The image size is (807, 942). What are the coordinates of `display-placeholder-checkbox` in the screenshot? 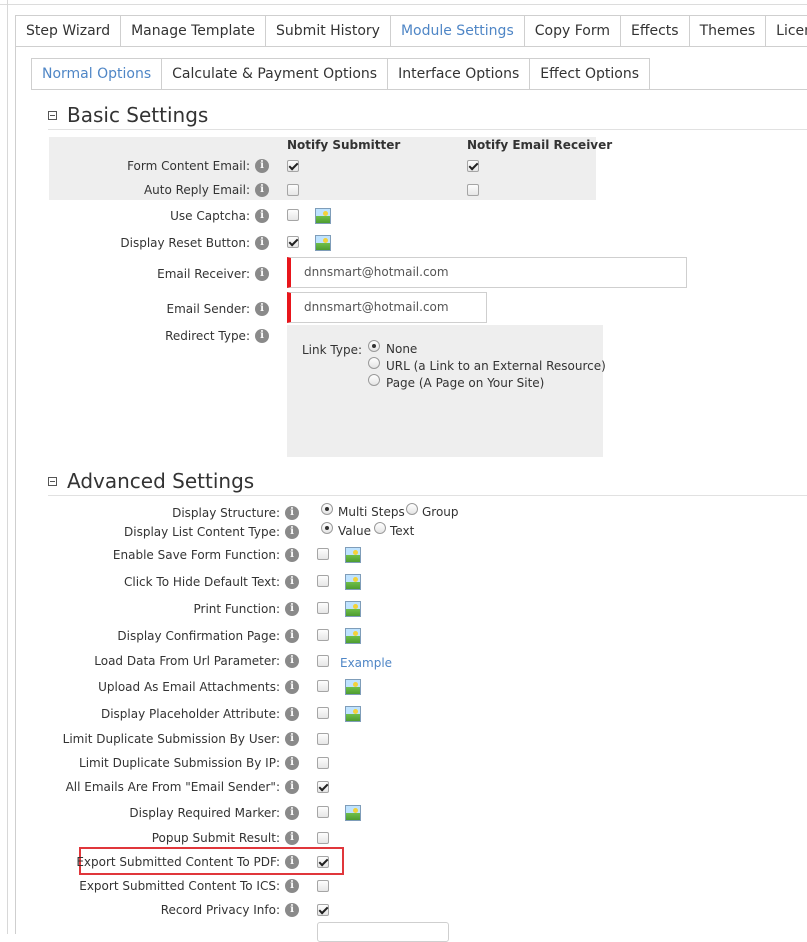 It's located at (323, 713).